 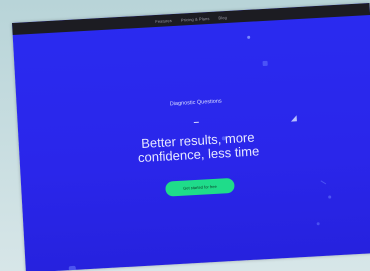 What do you see at coordinates (163, 21) in the screenshot?
I see `nav-link-features: Features` at bounding box center [163, 21].